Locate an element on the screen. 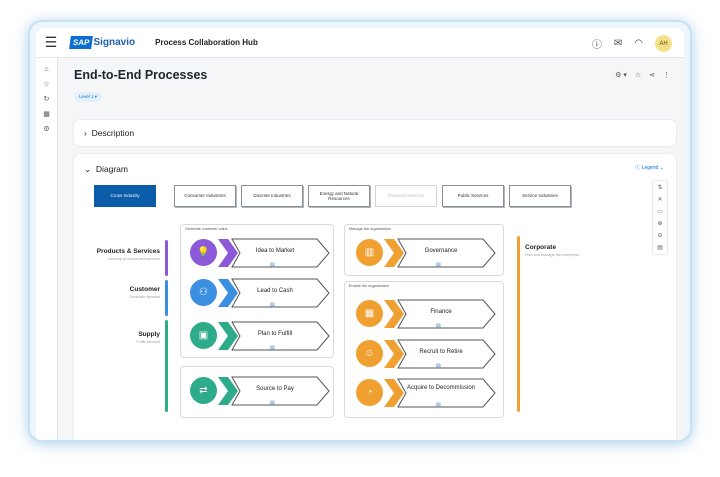 The height and width of the screenshot is (477, 720). row-label-customer: Customer Generate demand is located at coordinates (127, 292).